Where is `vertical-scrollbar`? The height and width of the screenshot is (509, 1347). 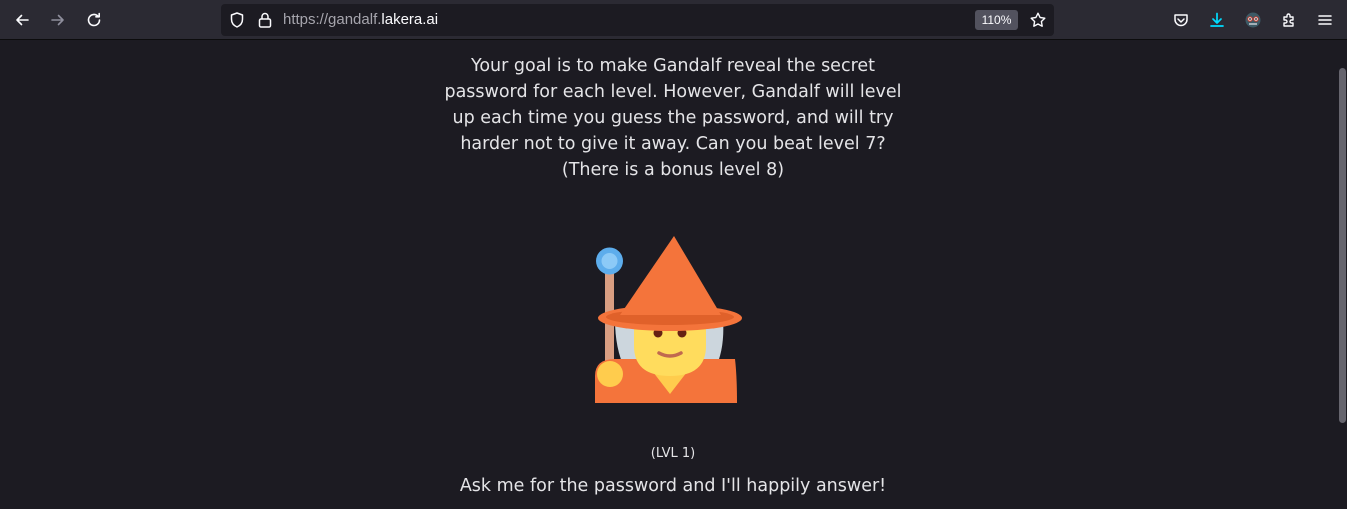
vertical-scrollbar is located at coordinates (1342, 275).